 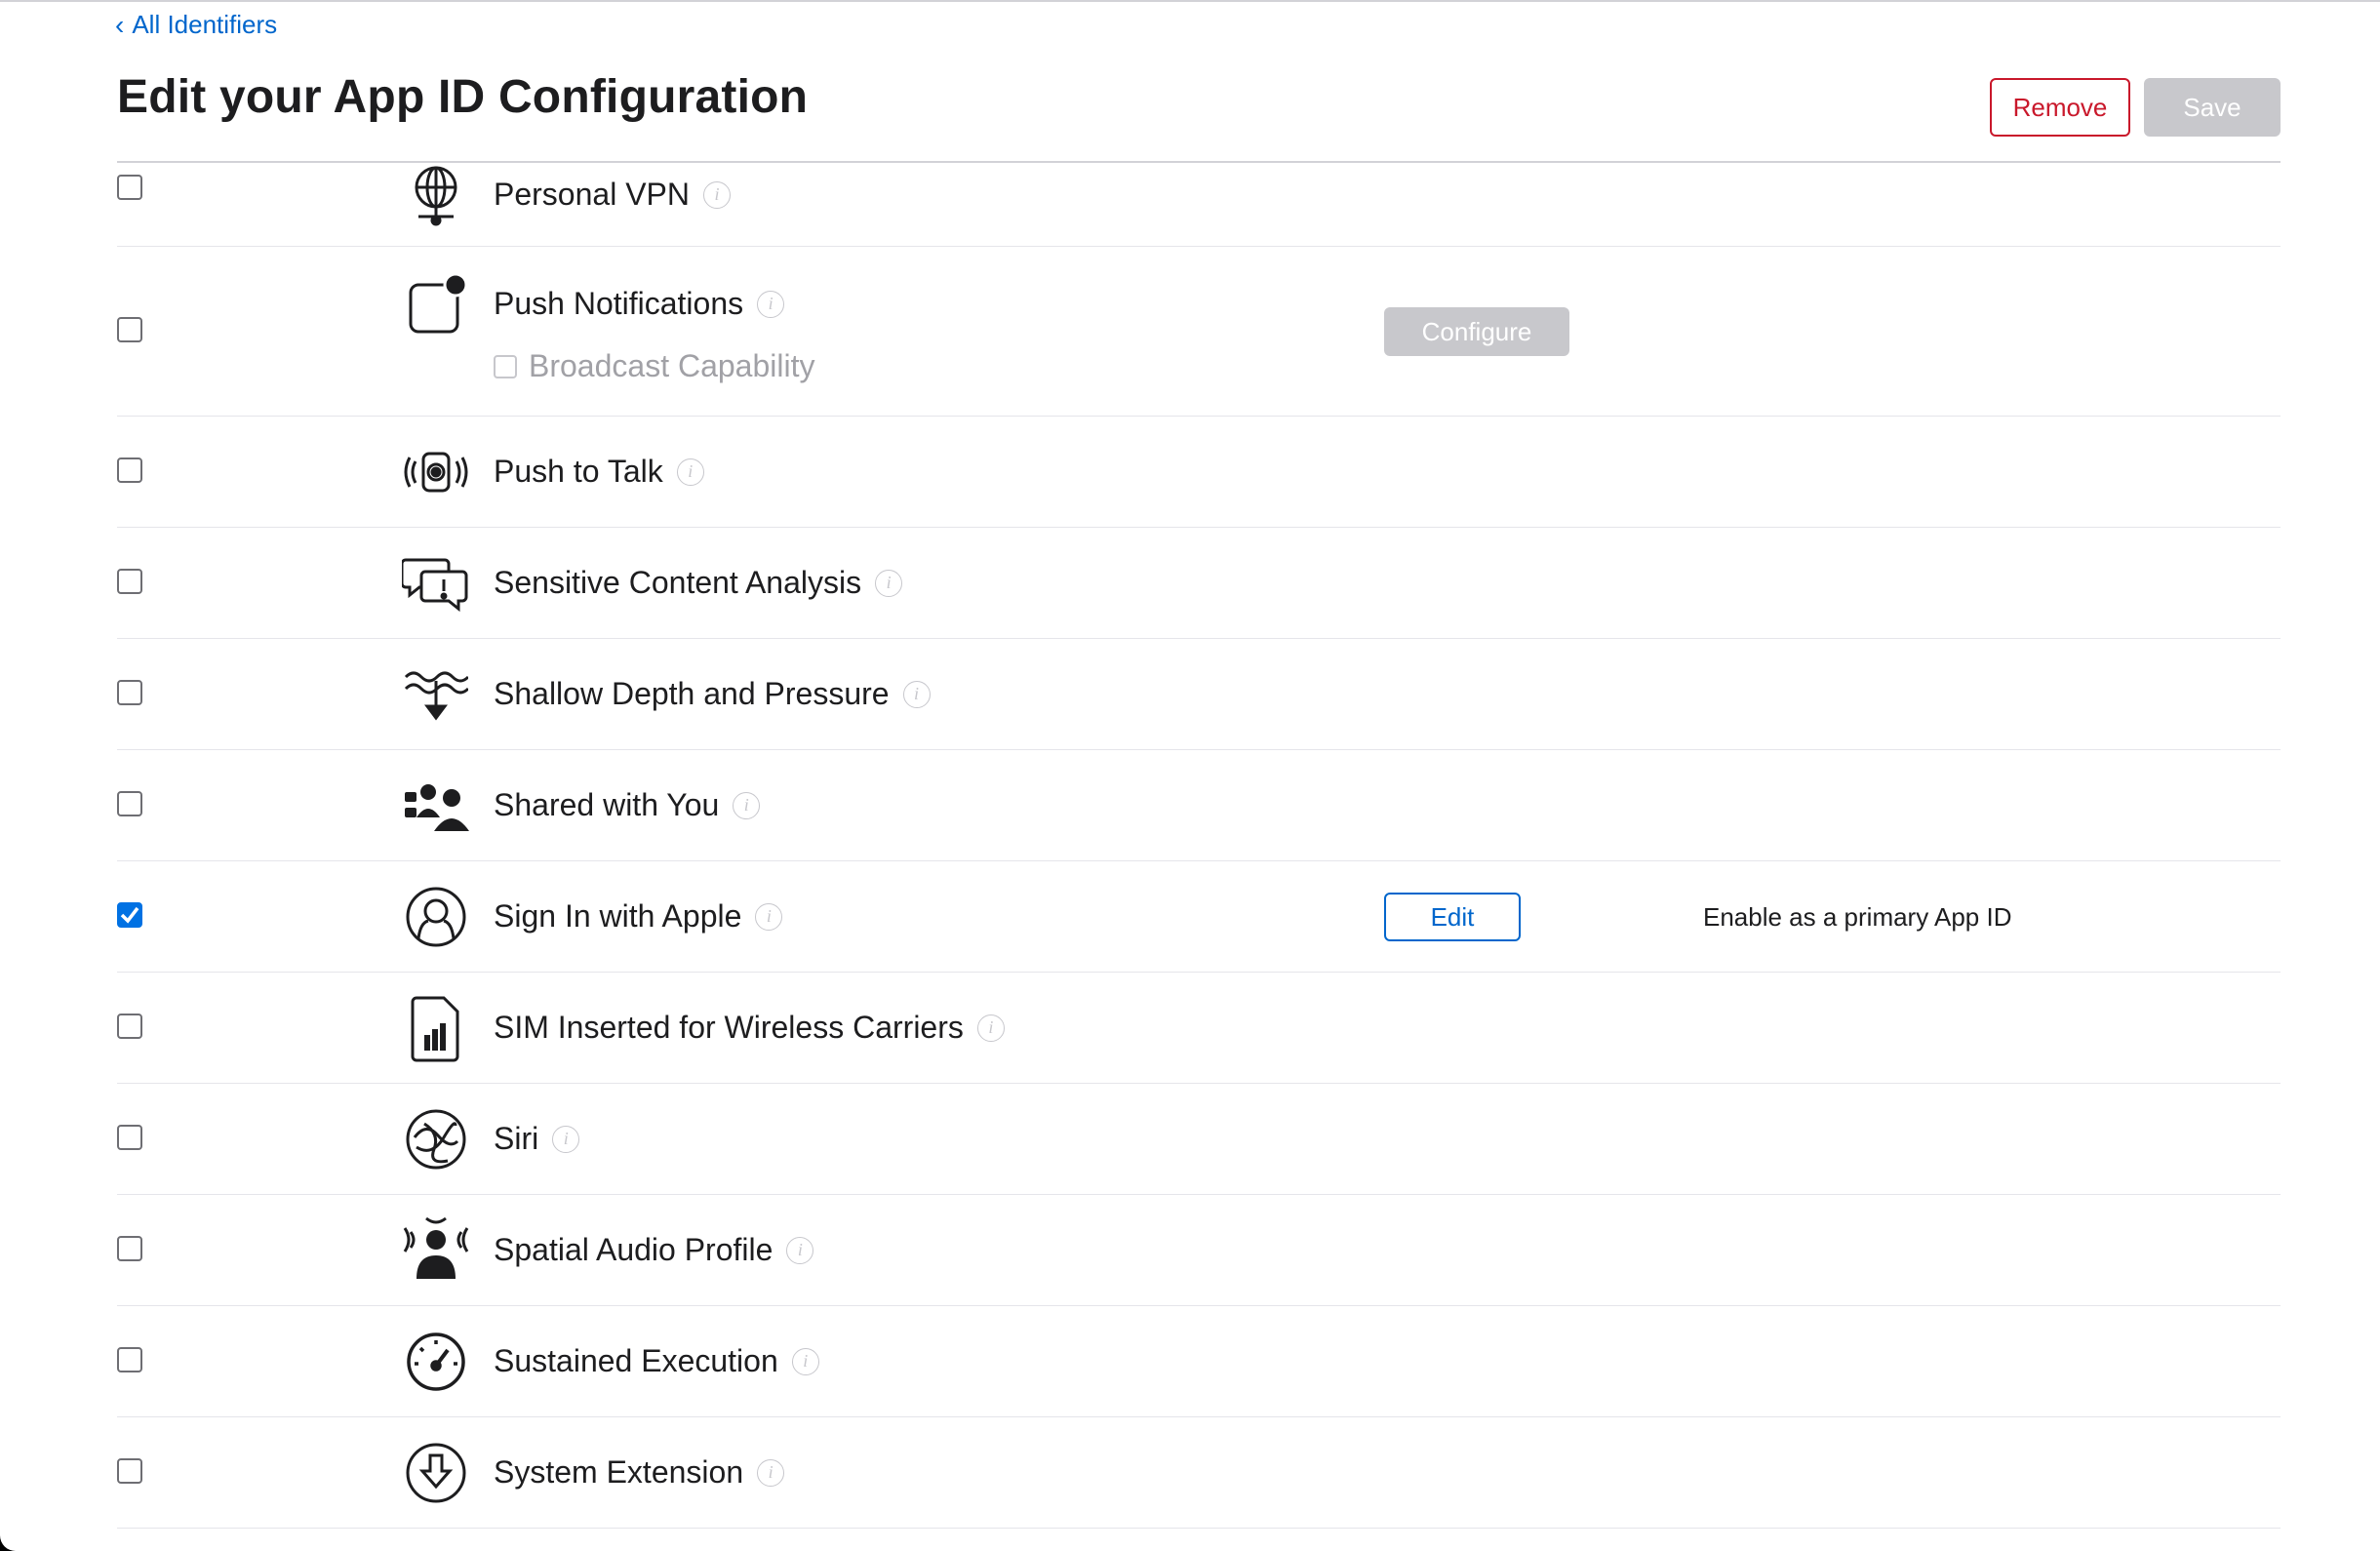 I want to click on remove-button: Remove, so click(x=2060, y=107).